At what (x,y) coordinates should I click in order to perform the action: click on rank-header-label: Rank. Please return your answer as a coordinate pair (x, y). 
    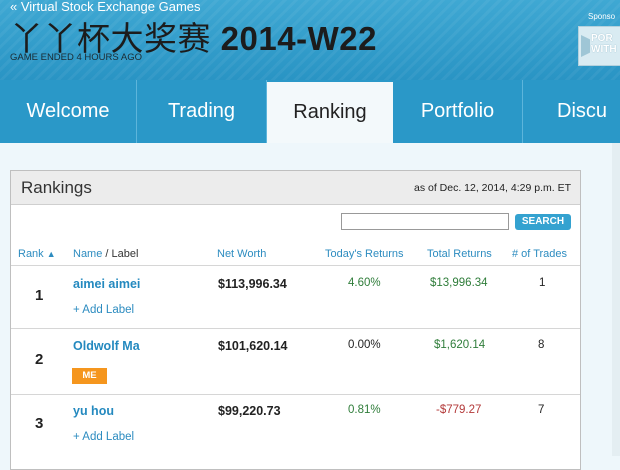
    Looking at the image, I should click on (31, 254).